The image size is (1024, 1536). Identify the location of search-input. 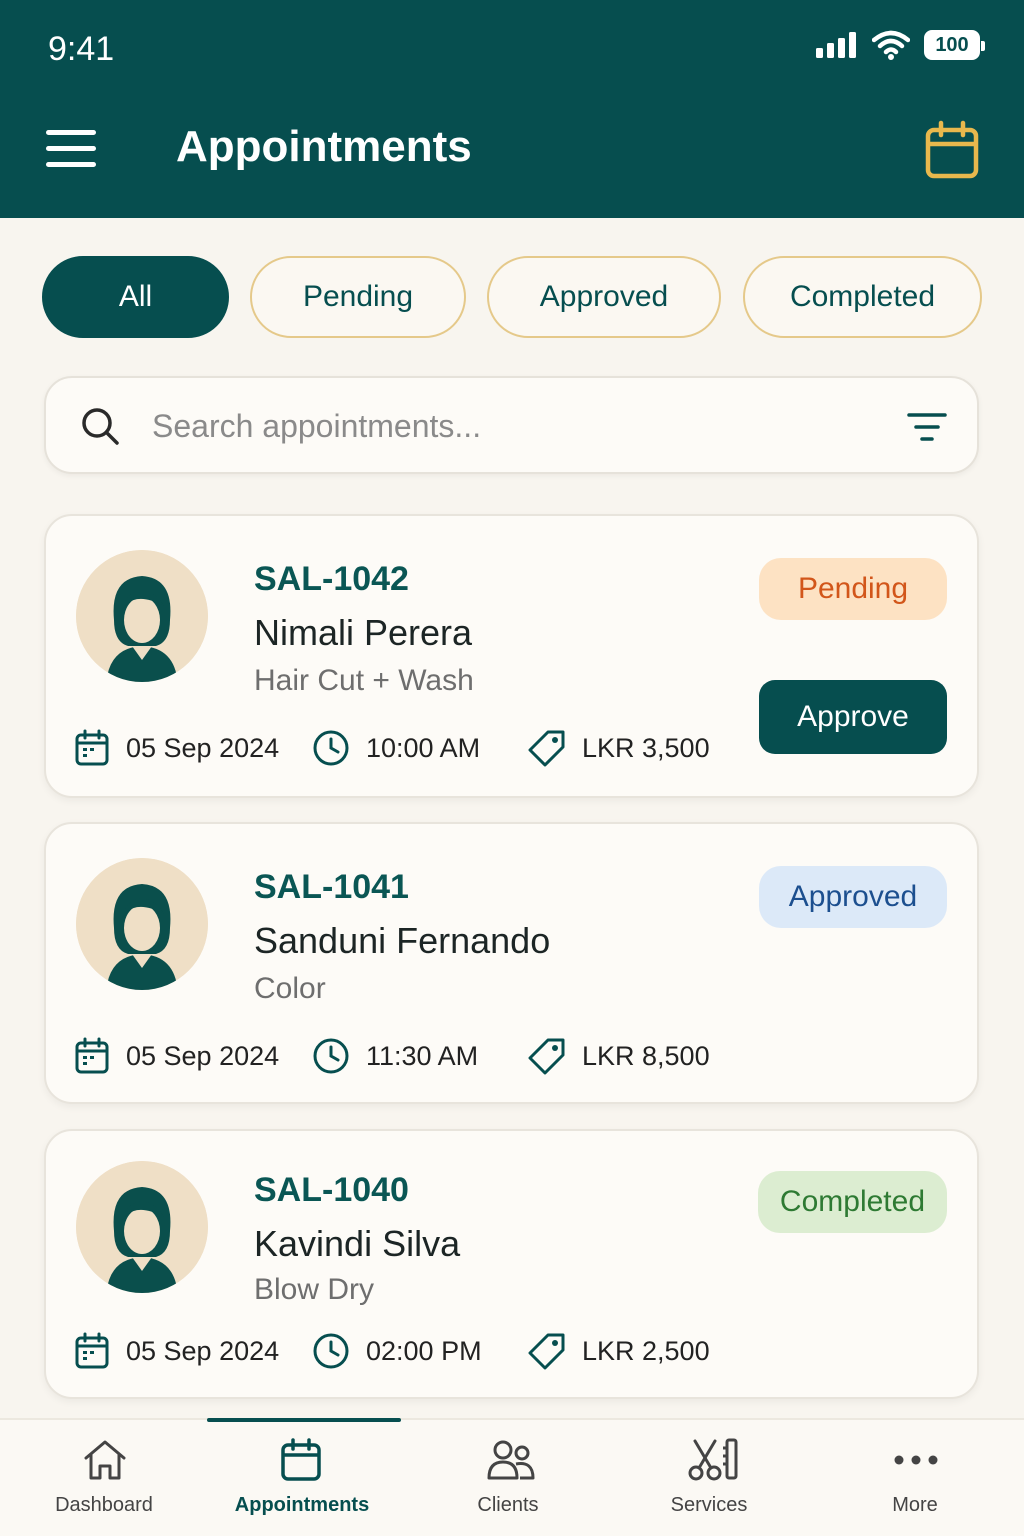
(512, 426).